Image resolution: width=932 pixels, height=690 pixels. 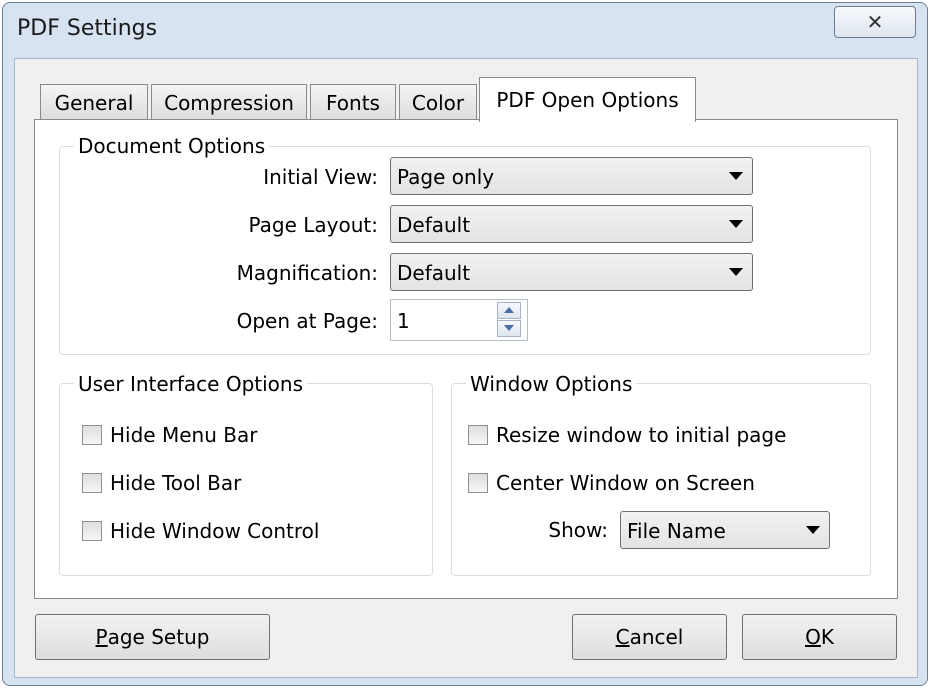 What do you see at coordinates (459, 320) in the screenshot?
I see `open-at-page-stepper: 1` at bounding box center [459, 320].